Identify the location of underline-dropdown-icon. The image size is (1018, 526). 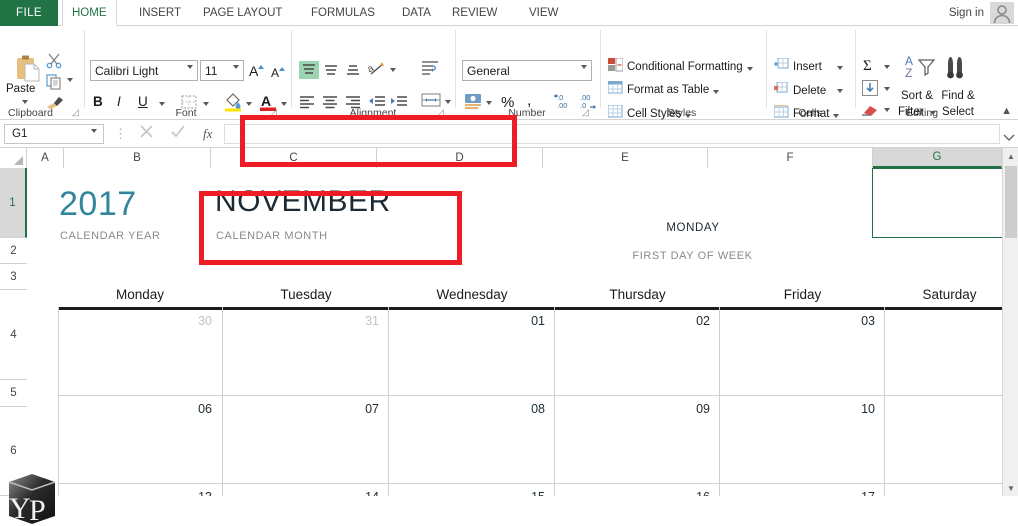
(162, 104).